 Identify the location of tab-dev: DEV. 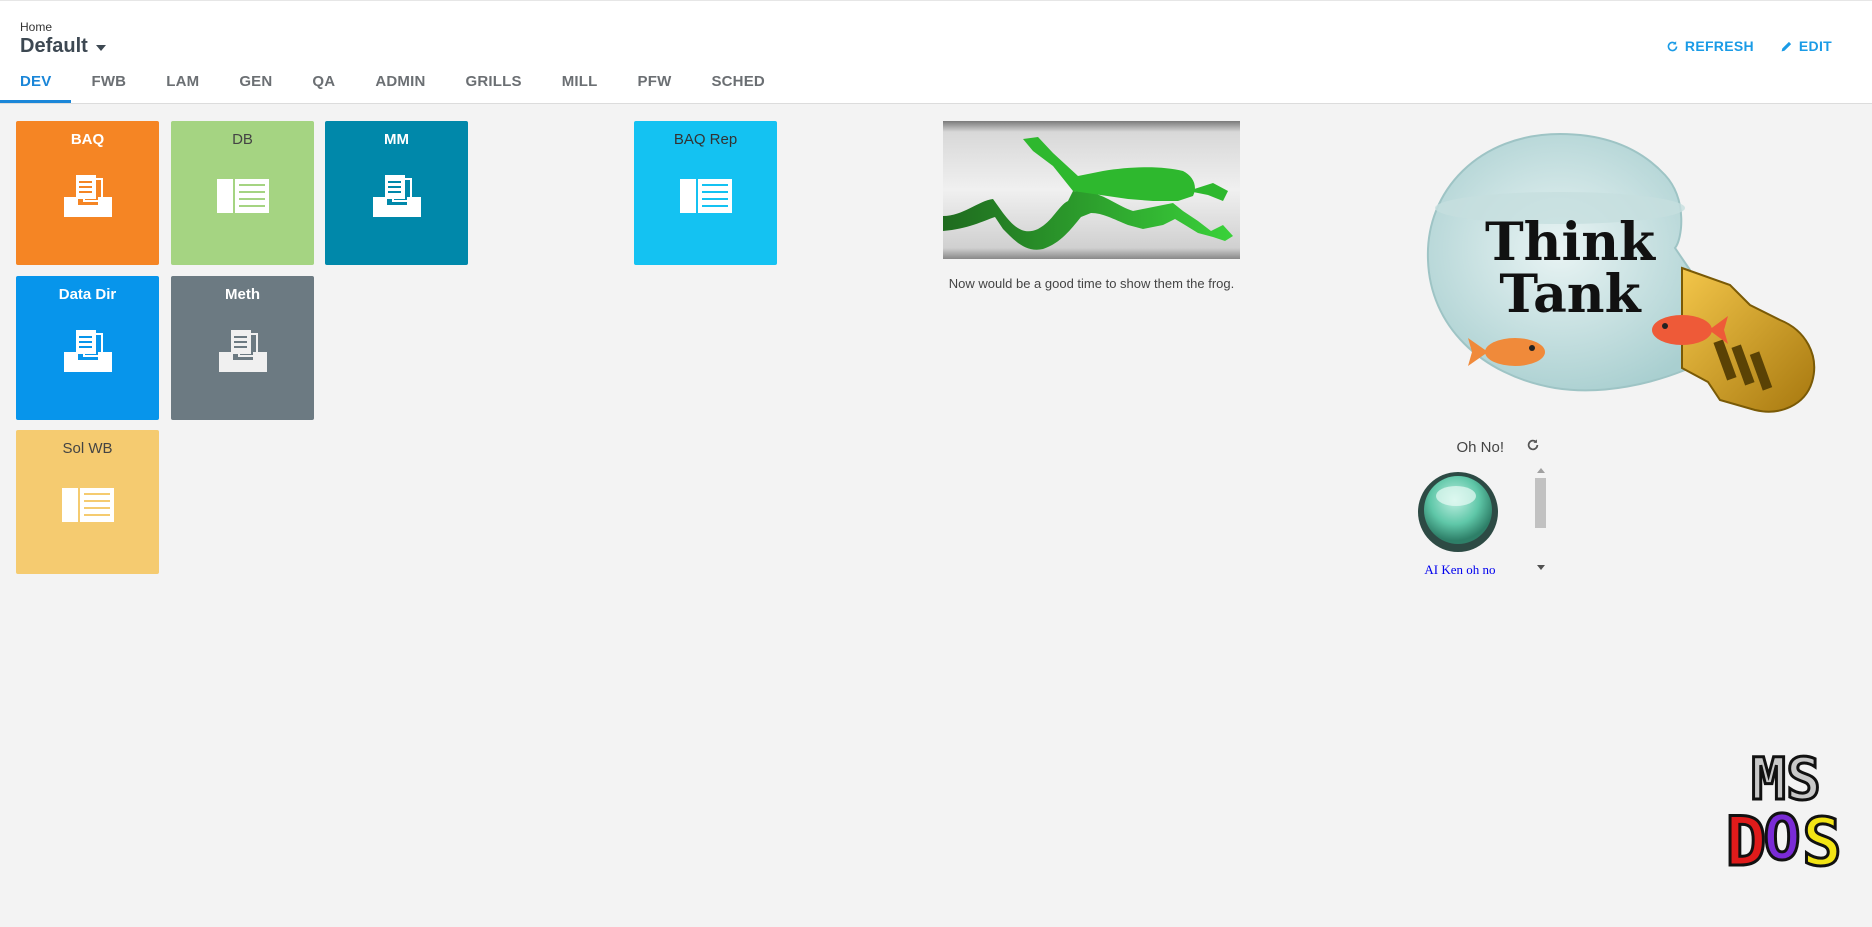
(36, 86).